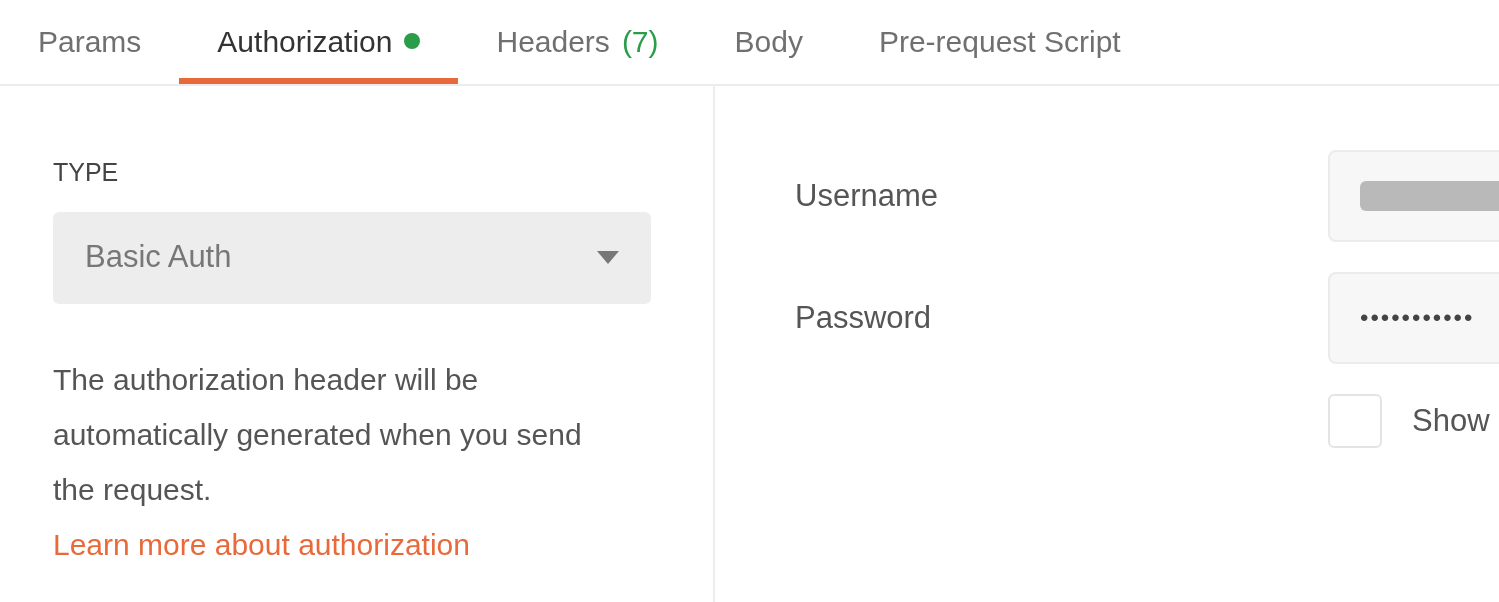 This screenshot has width=1499, height=602. Describe the element at coordinates (867, 195) in the screenshot. I see `field-label: Username` at that location.